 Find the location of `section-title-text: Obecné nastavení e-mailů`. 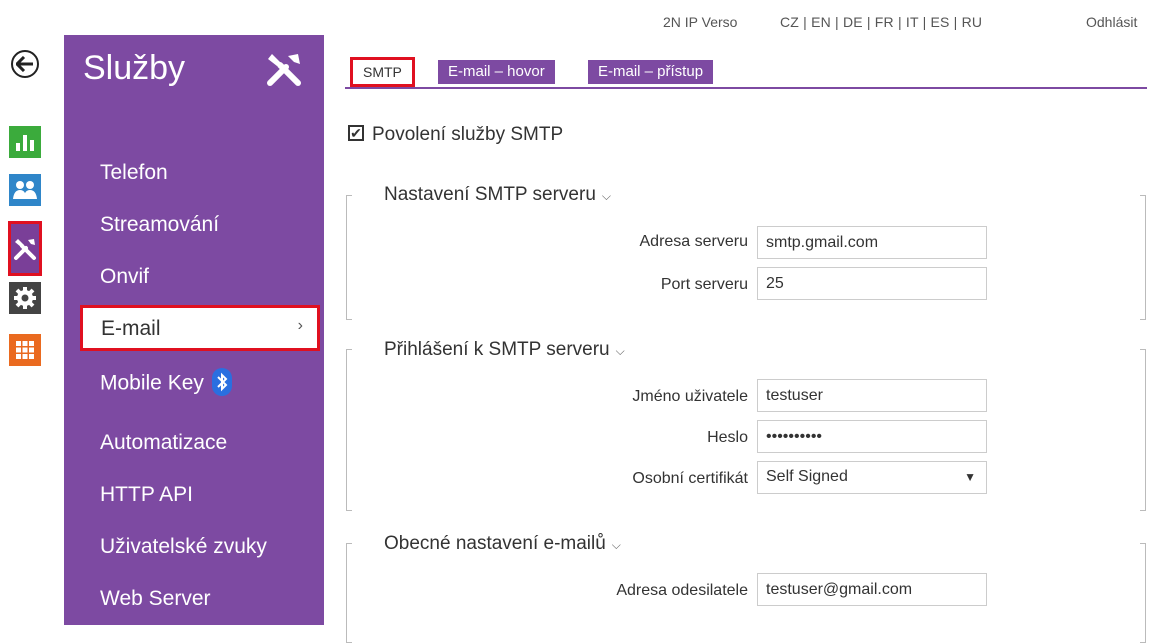

section-title-text: Obecné nastavení e-mailů is located at coordinates (495, 543).